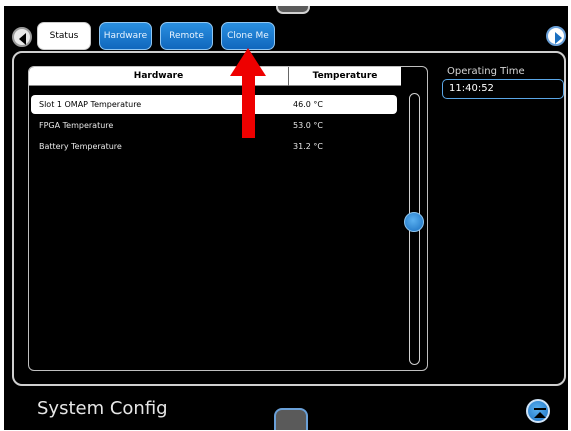 The width and height of the screenshot is (571, 431). I want to click on forward-button, so click(556, 36).